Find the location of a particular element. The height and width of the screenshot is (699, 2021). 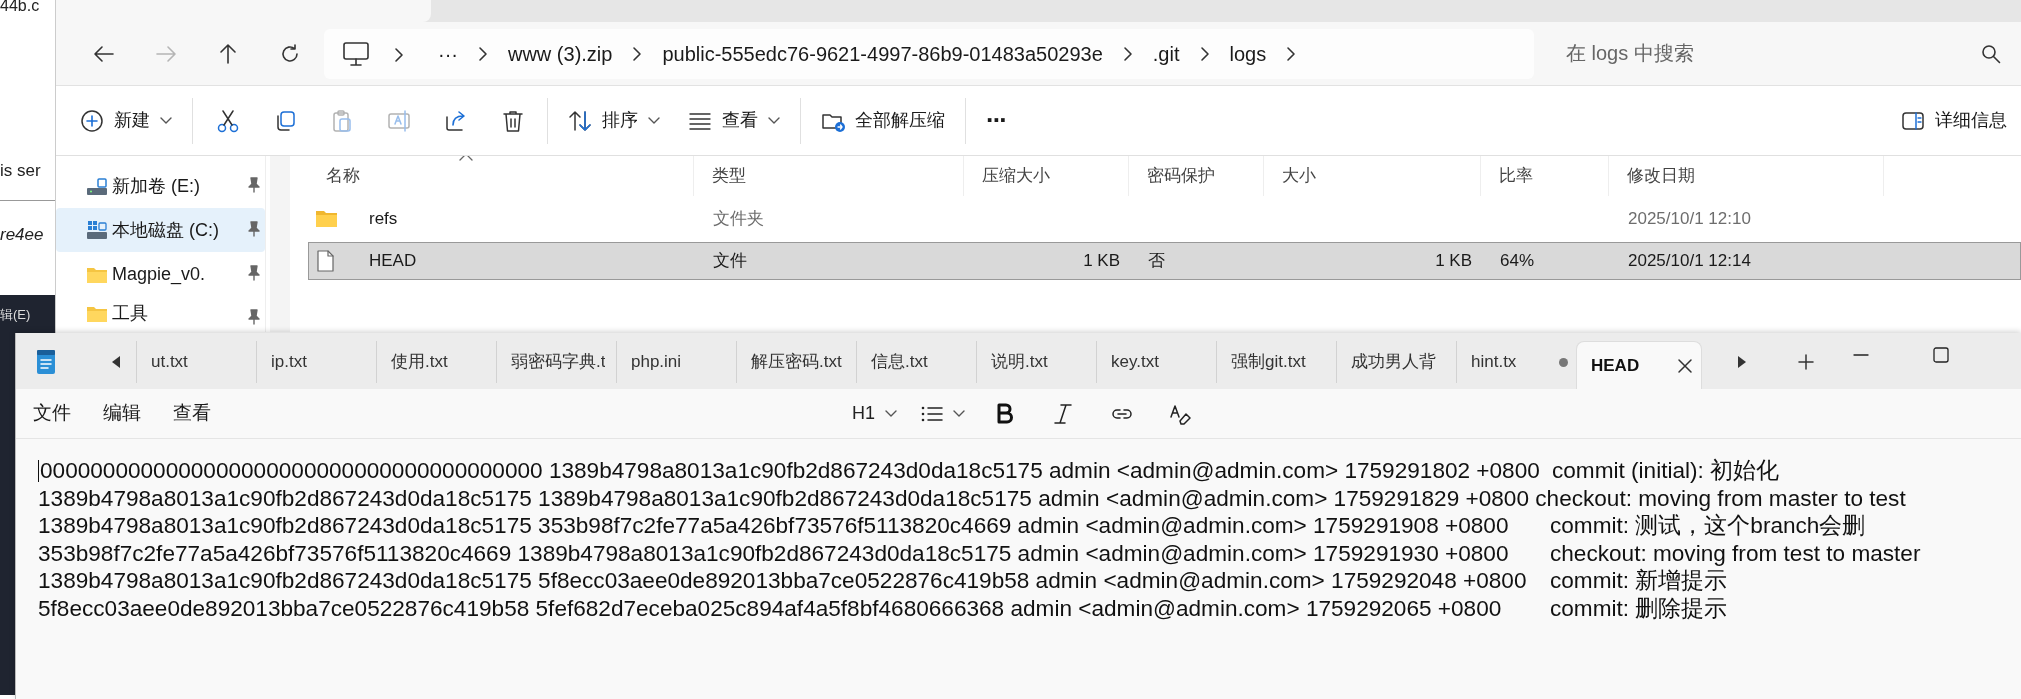

list-icon is located at coordinates (932, 413).